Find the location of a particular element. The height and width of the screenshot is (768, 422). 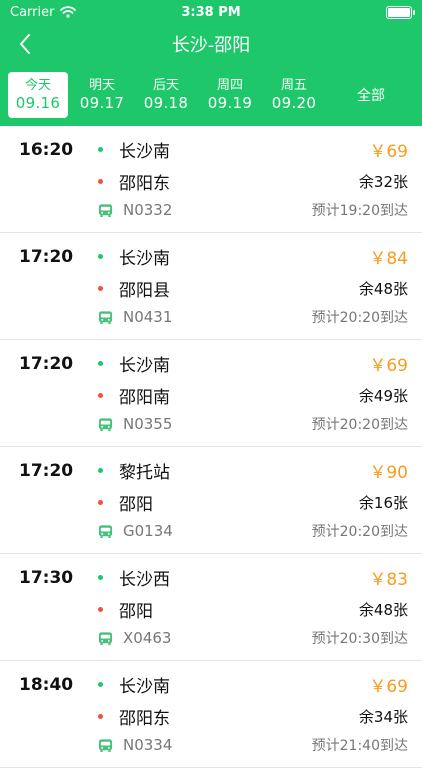

carrier-label: Carrier is located at coordinates (32, 12).